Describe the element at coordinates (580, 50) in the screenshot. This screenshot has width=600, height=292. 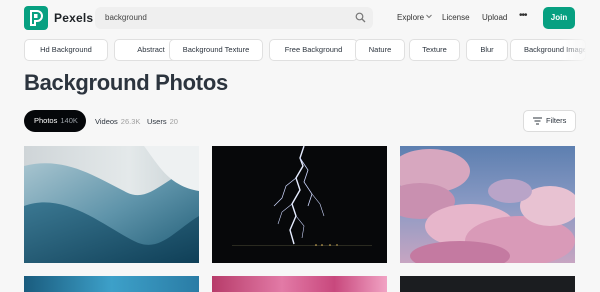
I see `chips-fade` at that location.